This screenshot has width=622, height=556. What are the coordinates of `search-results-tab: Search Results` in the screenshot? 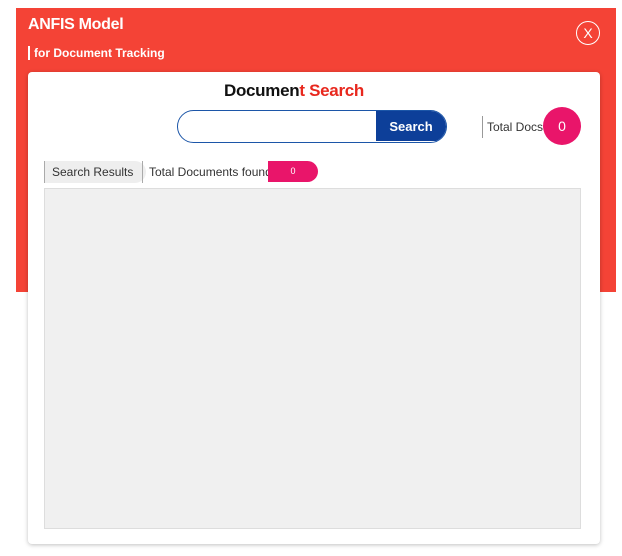 It's located at (95, 172).